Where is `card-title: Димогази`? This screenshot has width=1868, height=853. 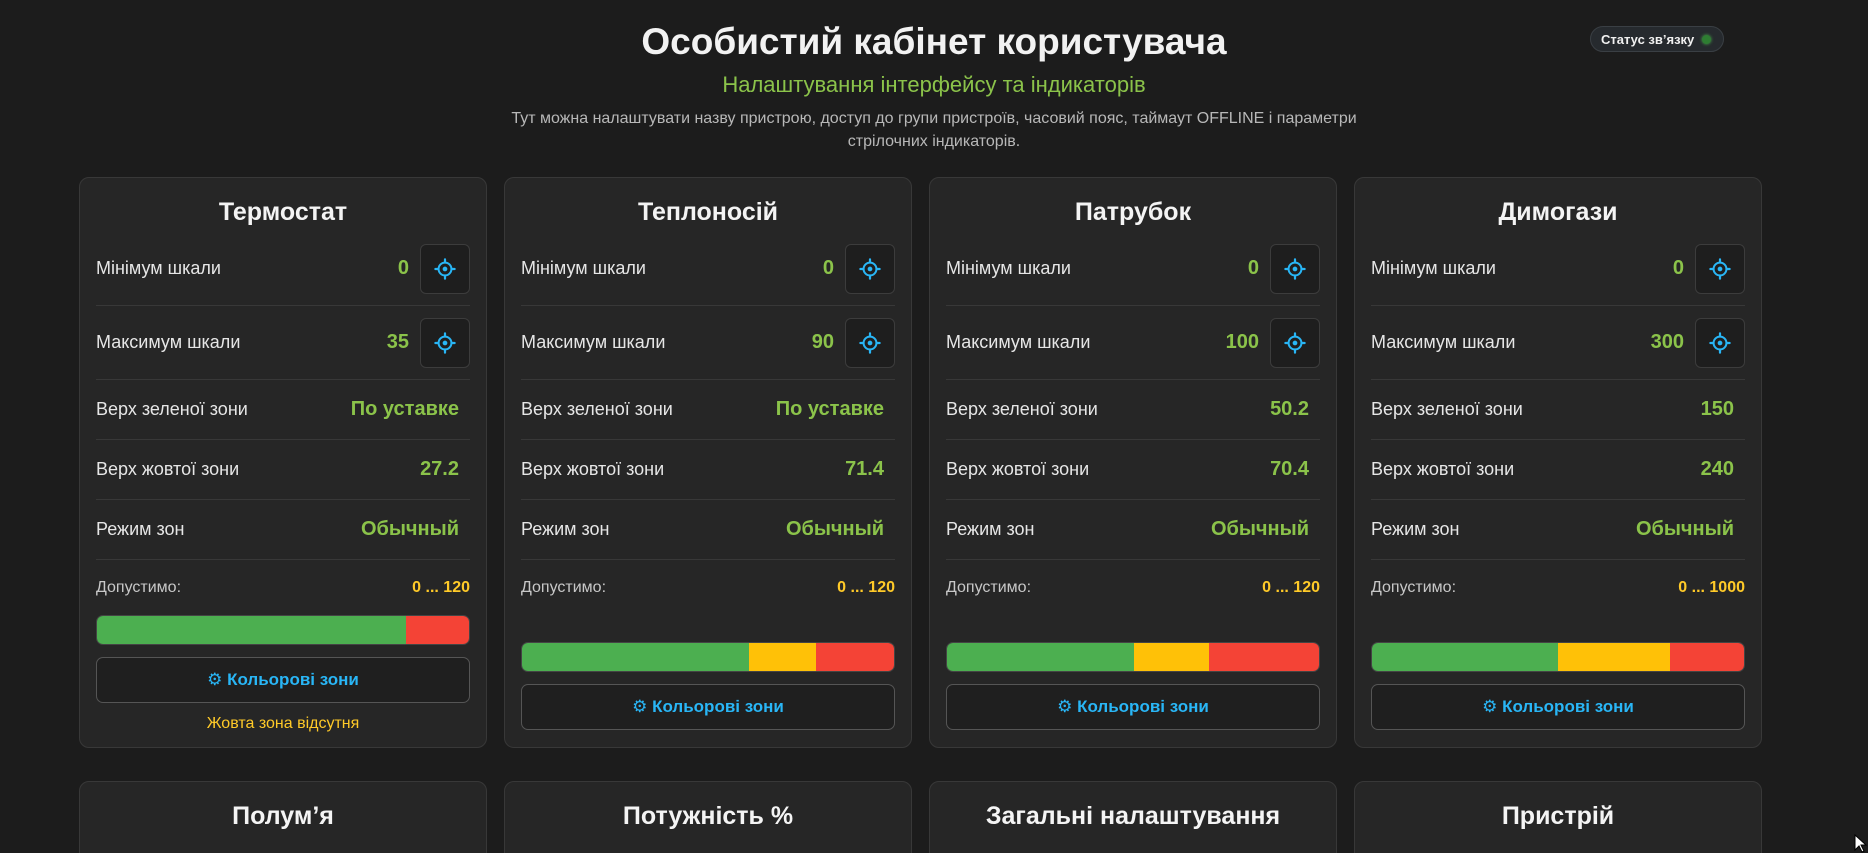
card-title: Димогази is located at coordinates (1558, 212).